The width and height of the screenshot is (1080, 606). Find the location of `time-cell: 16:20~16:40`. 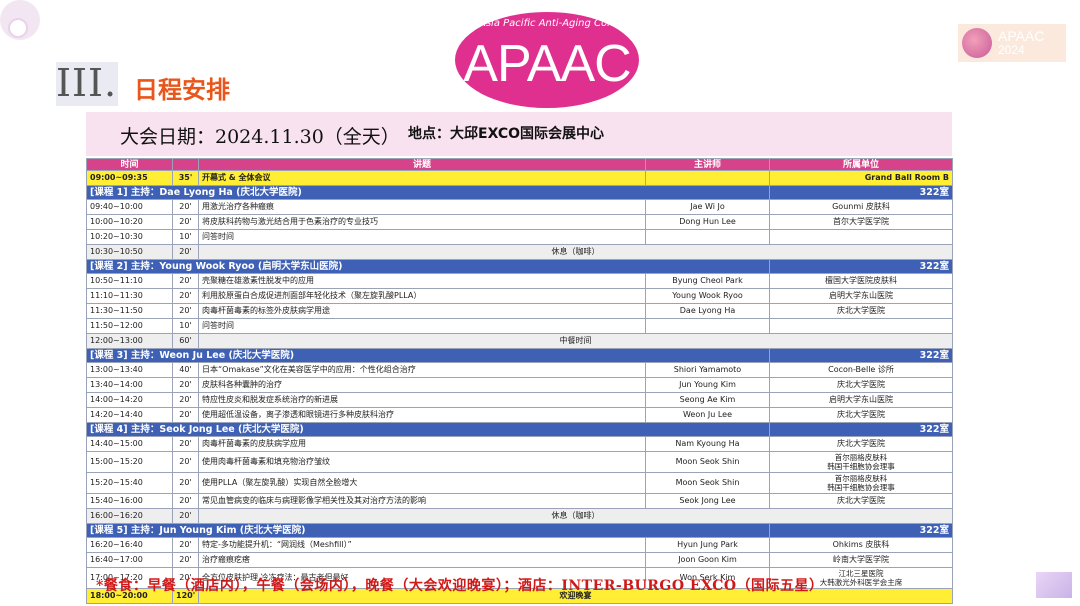

time-cell: 16:20~16:40 is located at coordinates (129, 545).